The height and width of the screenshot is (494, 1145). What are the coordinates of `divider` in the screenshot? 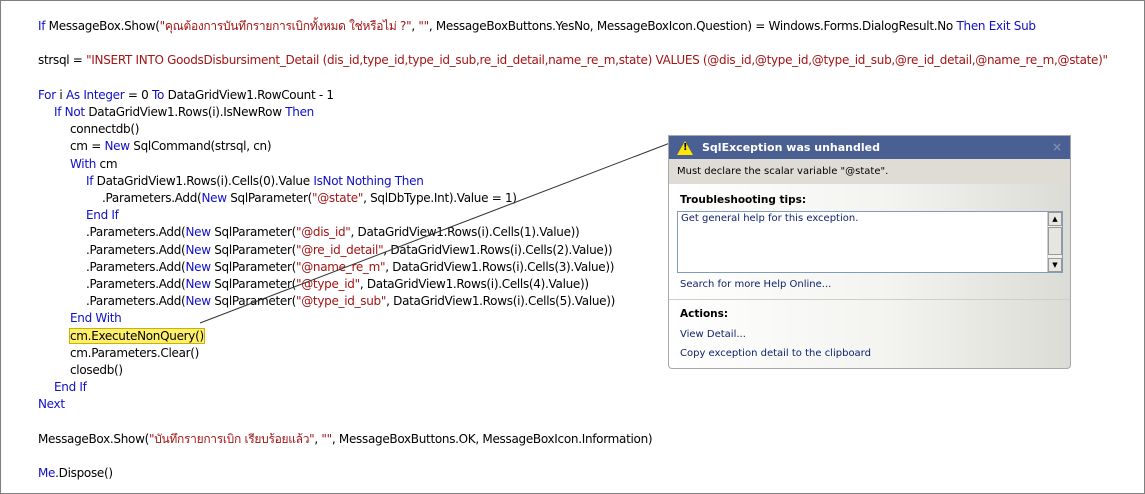 It's located at (869, 299).